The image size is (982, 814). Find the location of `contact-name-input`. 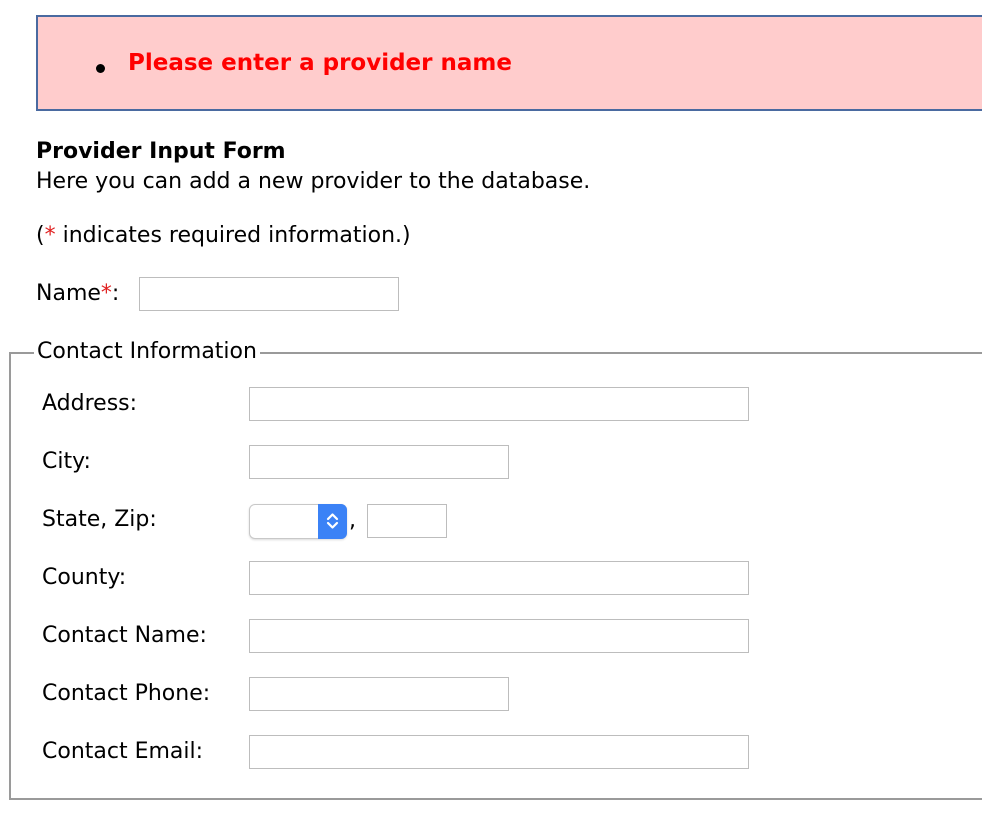

contact-name-input is located at coordinates (499, 636).